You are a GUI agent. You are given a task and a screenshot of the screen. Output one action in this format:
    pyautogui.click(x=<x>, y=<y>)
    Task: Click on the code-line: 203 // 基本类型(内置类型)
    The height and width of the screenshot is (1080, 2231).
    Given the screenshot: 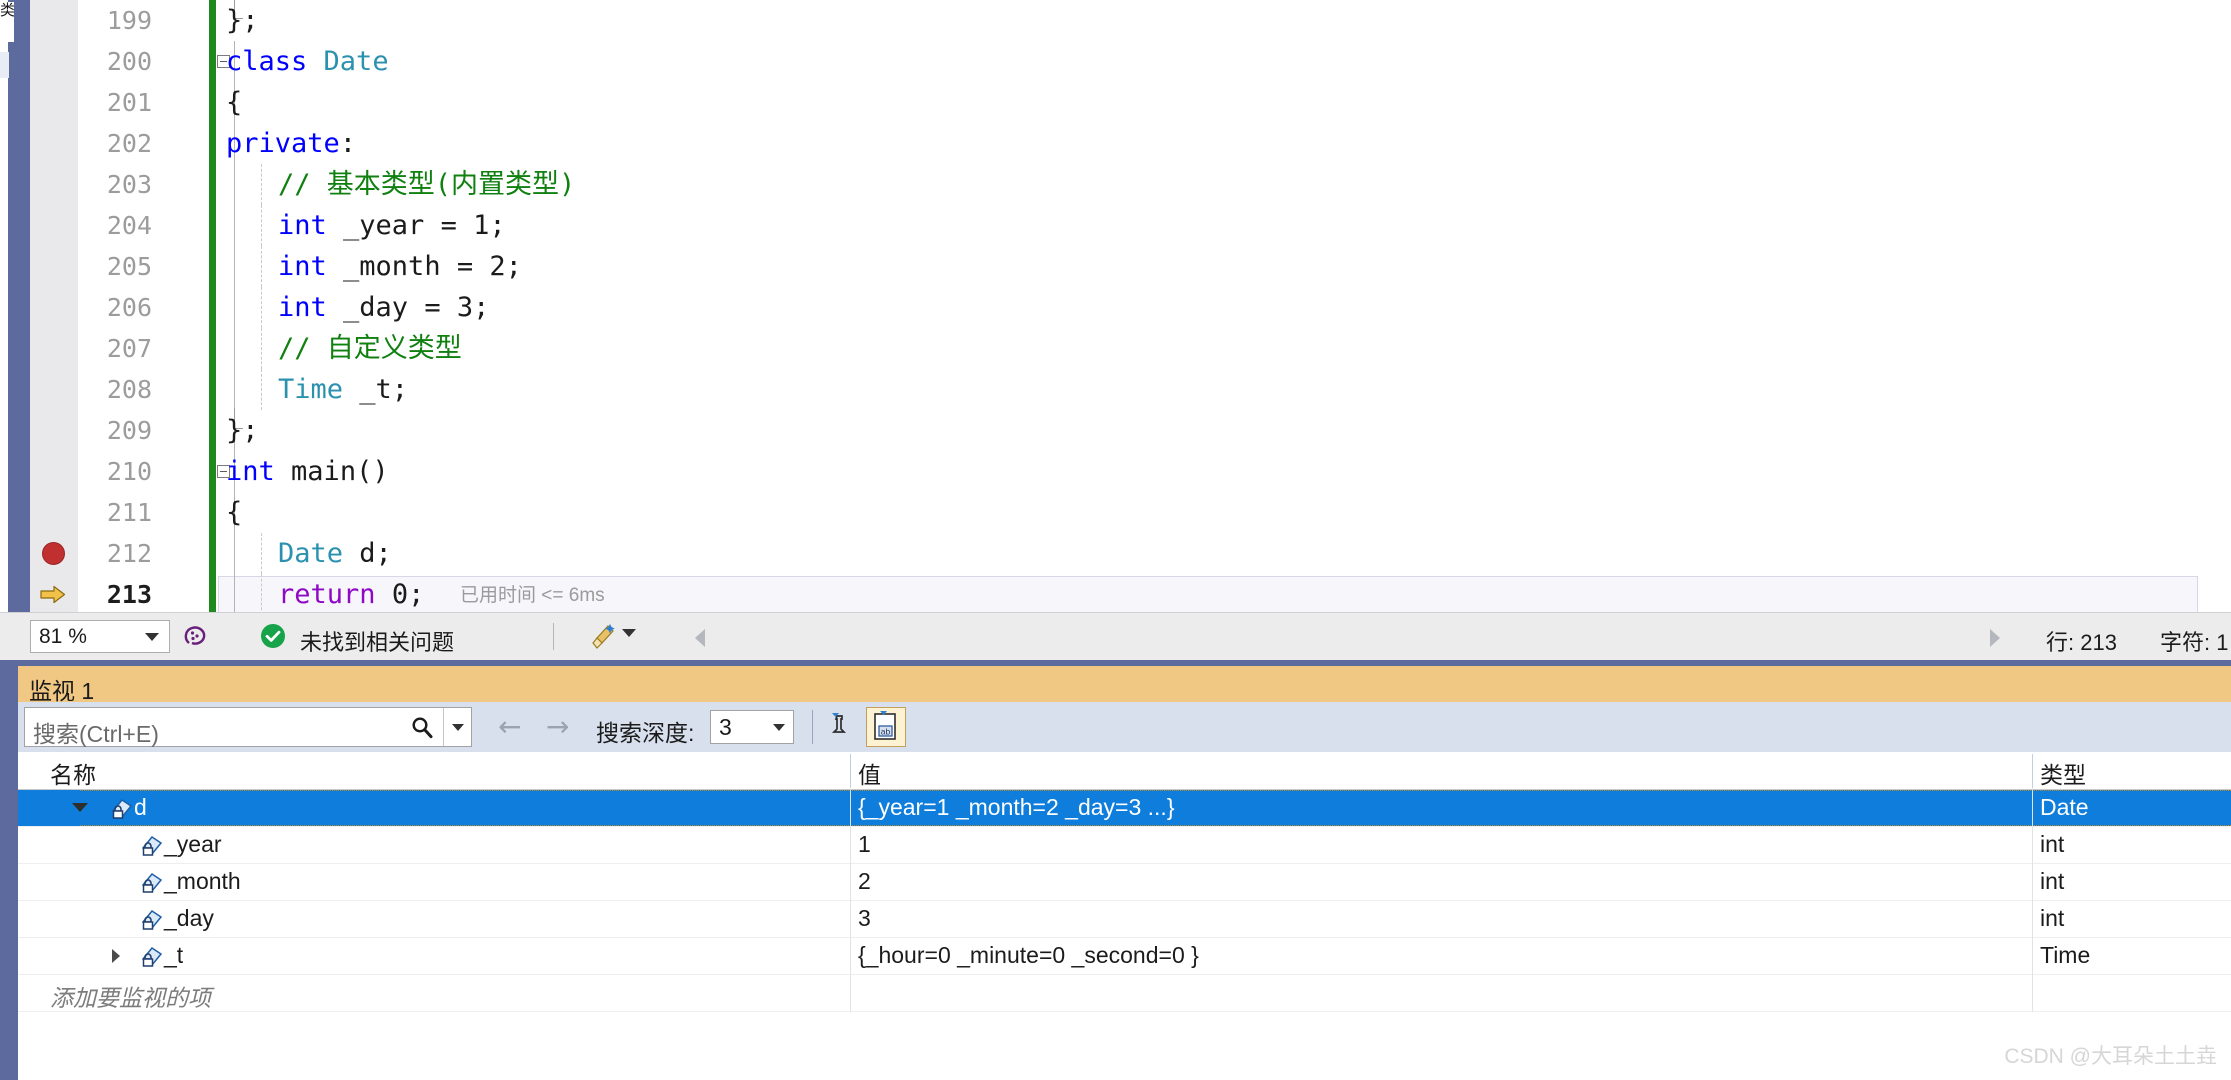 What is the action you would take?
    pyautogui.click(x=1130, y=184)
    